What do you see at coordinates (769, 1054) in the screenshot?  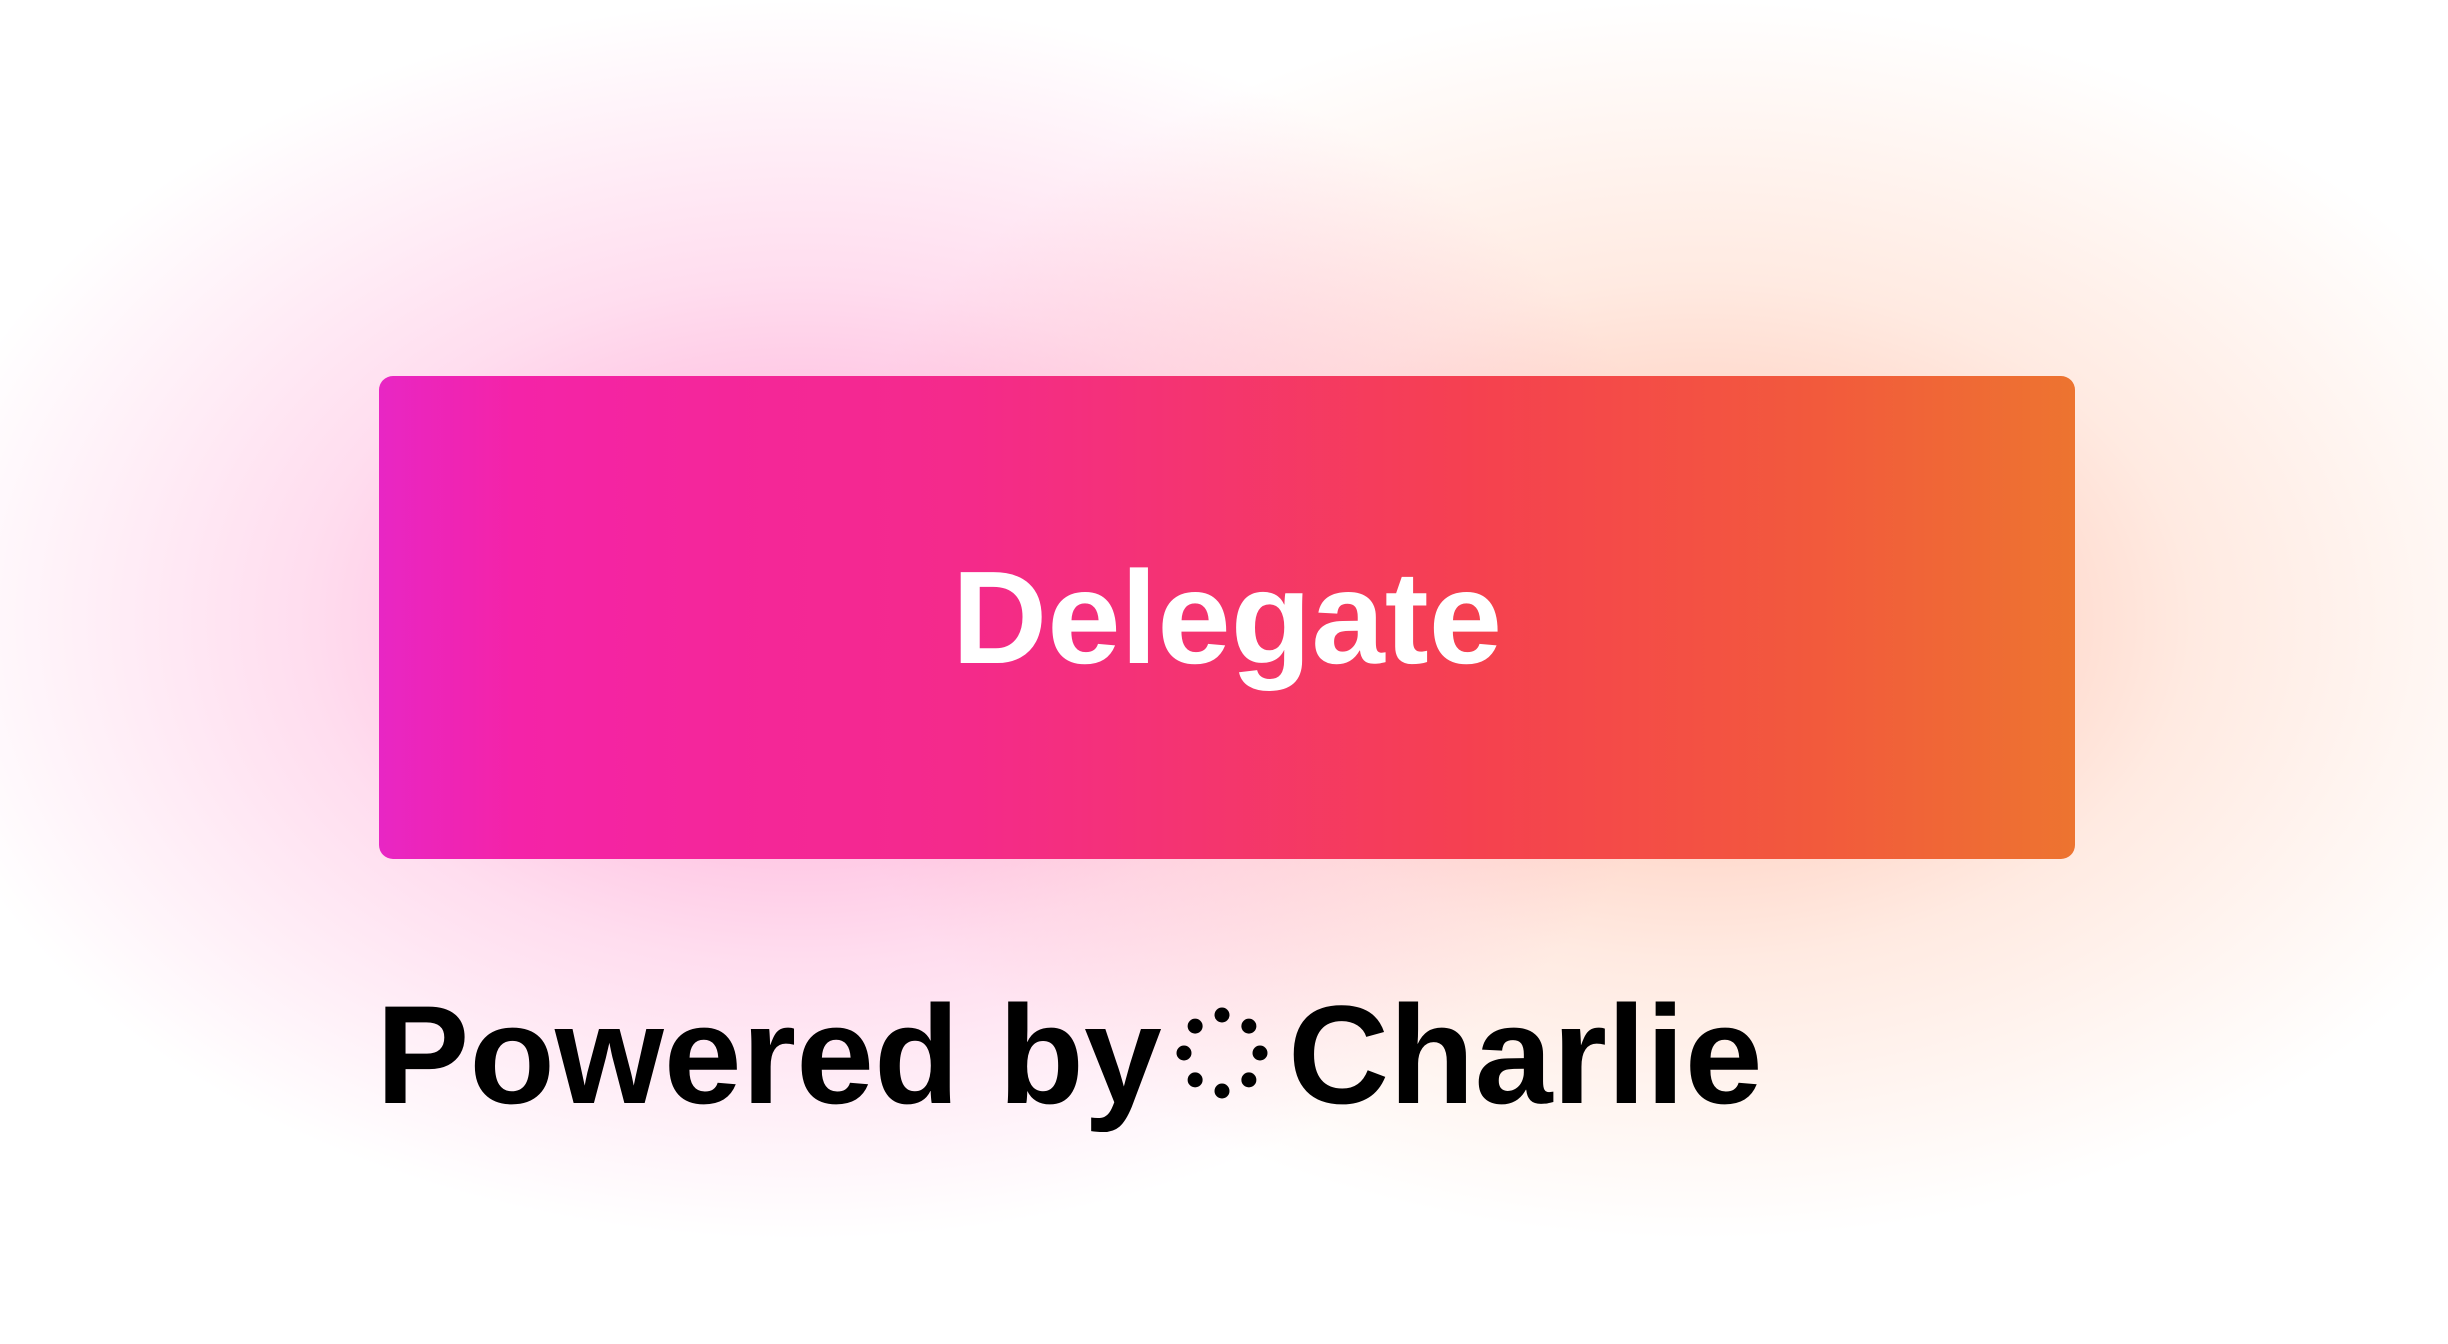 I see `powered-by-text: Powered by` at bounding box center [769, 1054].